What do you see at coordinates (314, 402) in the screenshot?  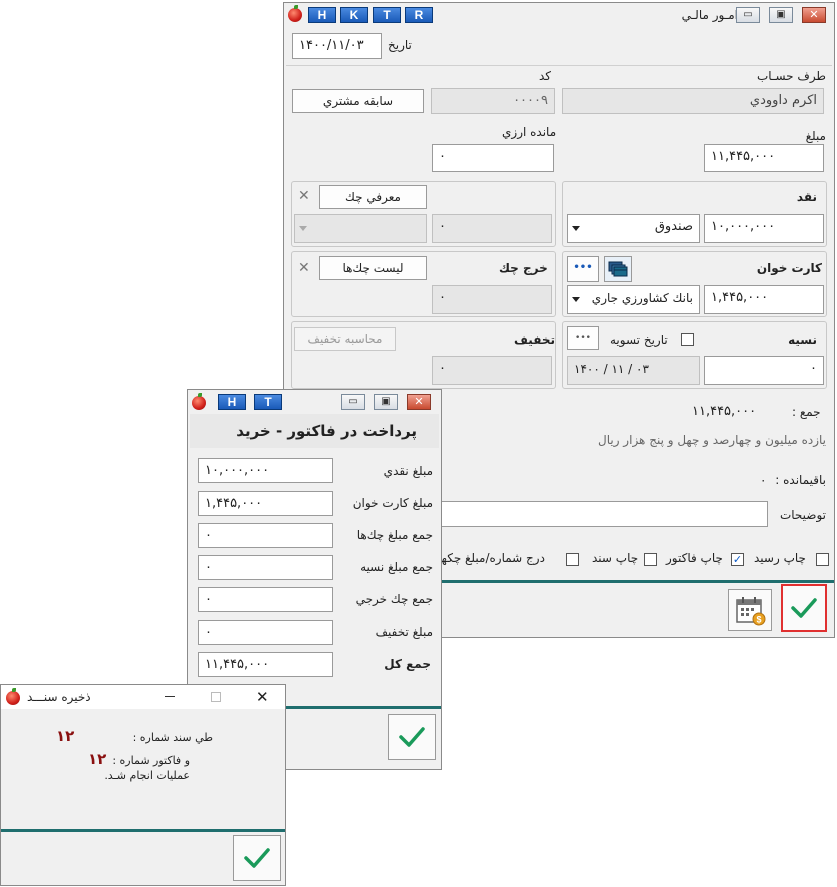 I see `payment-titlebar: H T ▭ ▣ ✕` at bounding box center [314, 402].